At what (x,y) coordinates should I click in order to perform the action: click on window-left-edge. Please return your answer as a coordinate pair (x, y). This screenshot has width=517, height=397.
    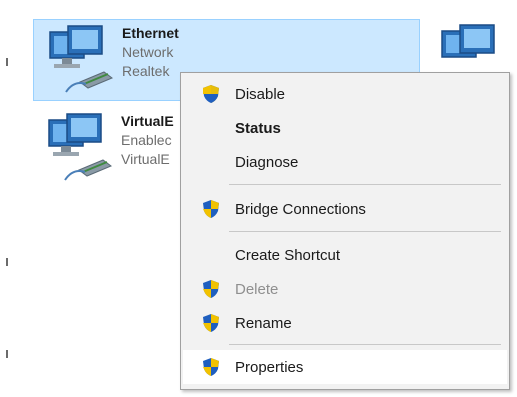
    Looking at the image, I should click on (6, 198).